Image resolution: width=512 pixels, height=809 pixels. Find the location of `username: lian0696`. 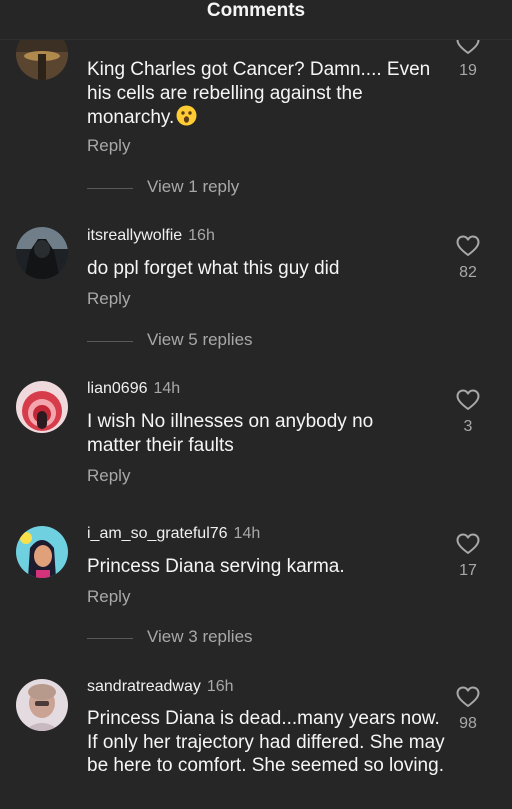

username: lian0696 is located at coordinates (117, 388).